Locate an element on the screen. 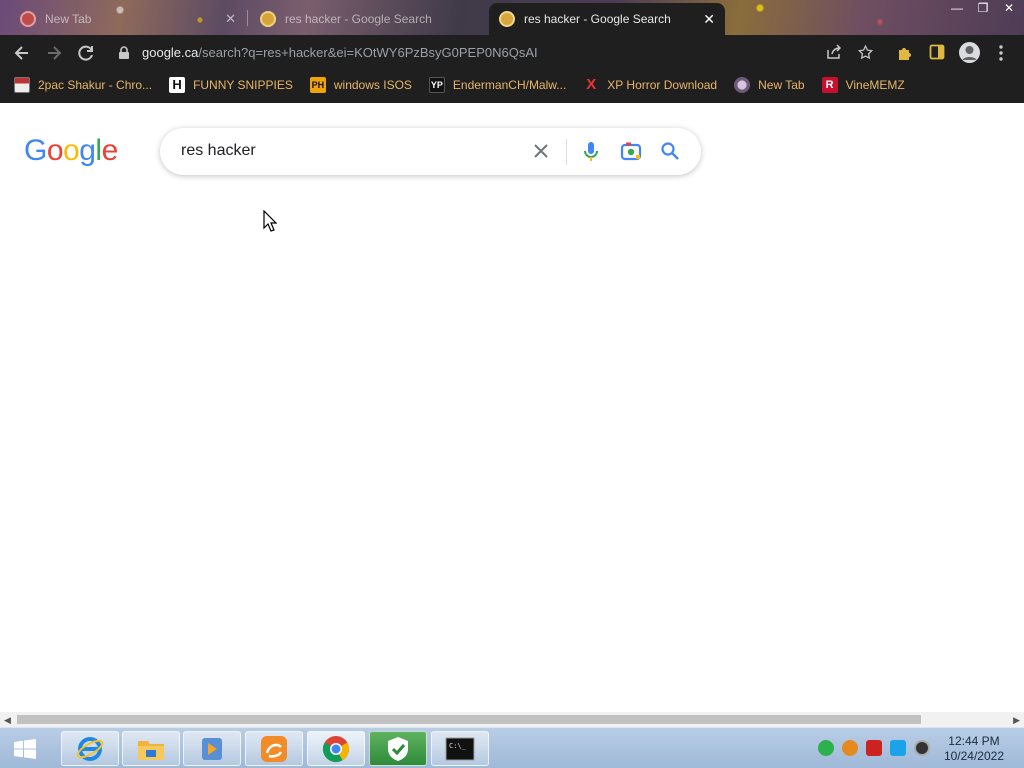 This screenshot has width=1024, height=768. reload-icon is located at coordinates (86, 53).